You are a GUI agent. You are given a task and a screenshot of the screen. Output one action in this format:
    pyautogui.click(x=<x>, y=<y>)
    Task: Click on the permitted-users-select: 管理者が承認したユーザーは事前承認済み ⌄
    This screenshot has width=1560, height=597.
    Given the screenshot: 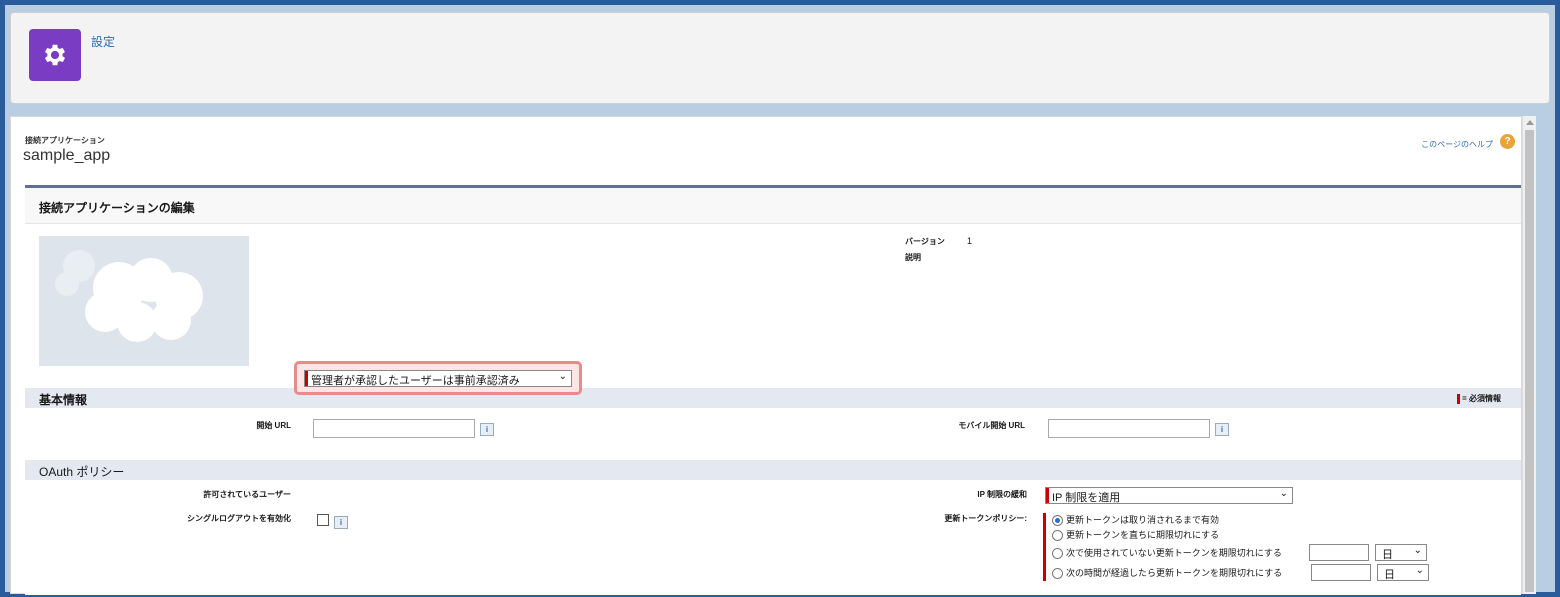 What is the action you would take?
    pyautogui.click(x=438, y=378)
    